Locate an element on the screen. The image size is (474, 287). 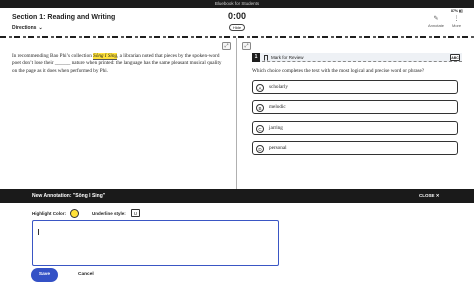
choice-letter: B is located at coordinates (260, 107).